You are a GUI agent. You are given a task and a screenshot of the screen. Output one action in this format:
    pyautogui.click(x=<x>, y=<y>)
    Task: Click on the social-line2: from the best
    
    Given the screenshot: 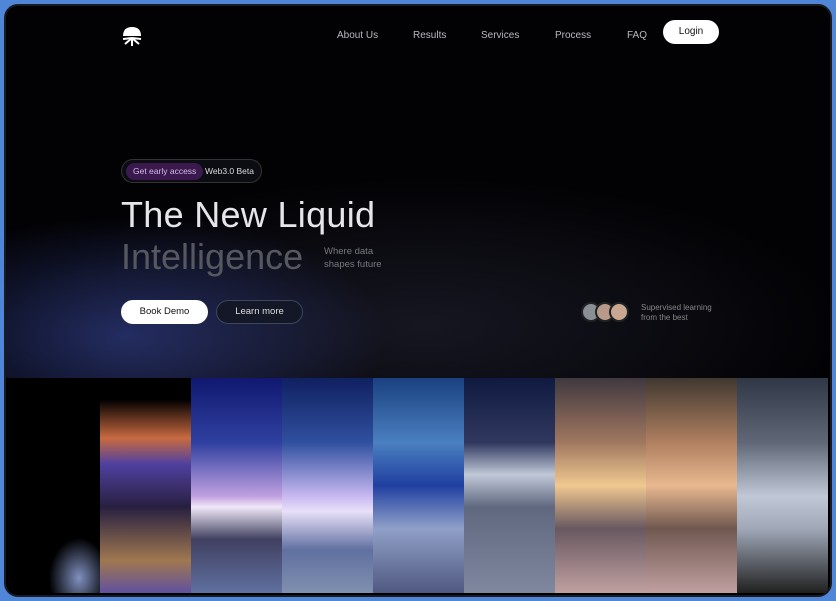 What is the action you would take?
    pyautogui.click(x=664, y=317)
    